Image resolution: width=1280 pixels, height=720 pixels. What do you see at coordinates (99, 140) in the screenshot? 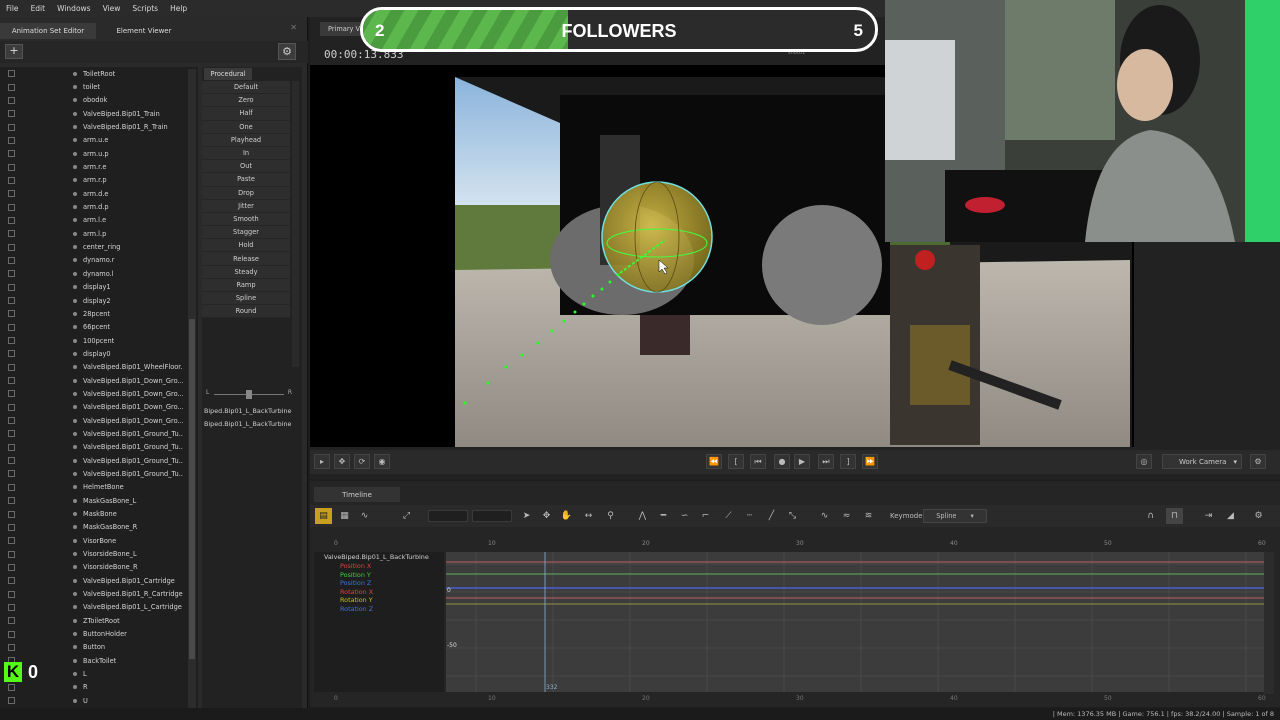
I see `tree-item: arm.u.e` at bounding box center [99, 140].